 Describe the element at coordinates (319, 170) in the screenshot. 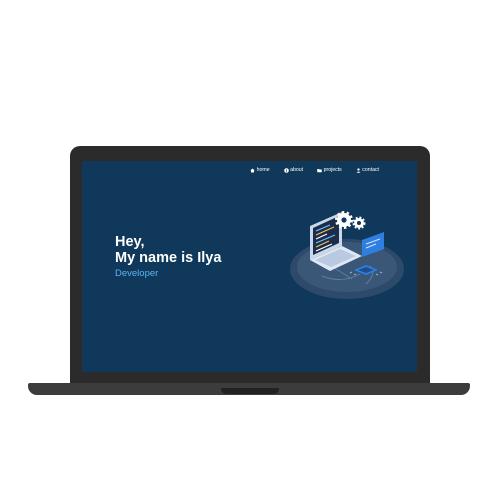

I see `folder-icon` at that location.